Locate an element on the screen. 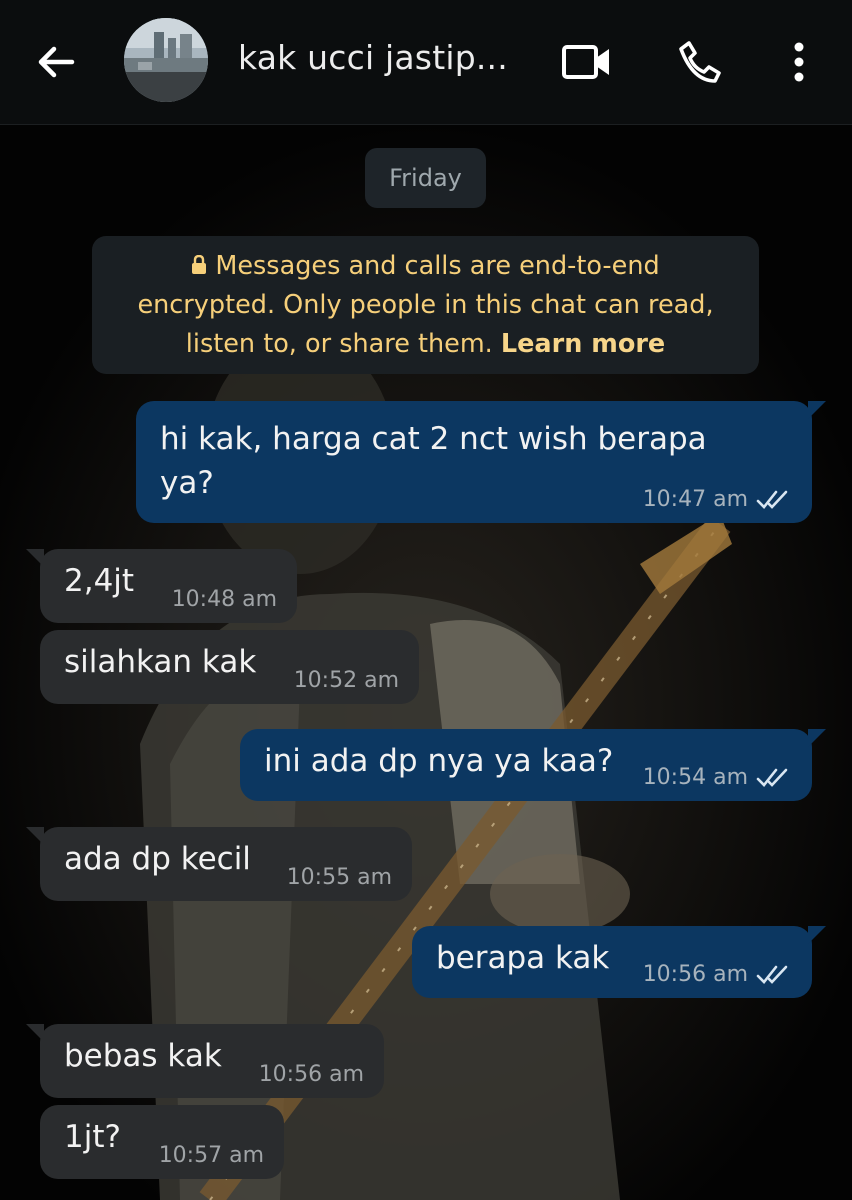  message-text: berapa kak is located at coordinates (523, 958).